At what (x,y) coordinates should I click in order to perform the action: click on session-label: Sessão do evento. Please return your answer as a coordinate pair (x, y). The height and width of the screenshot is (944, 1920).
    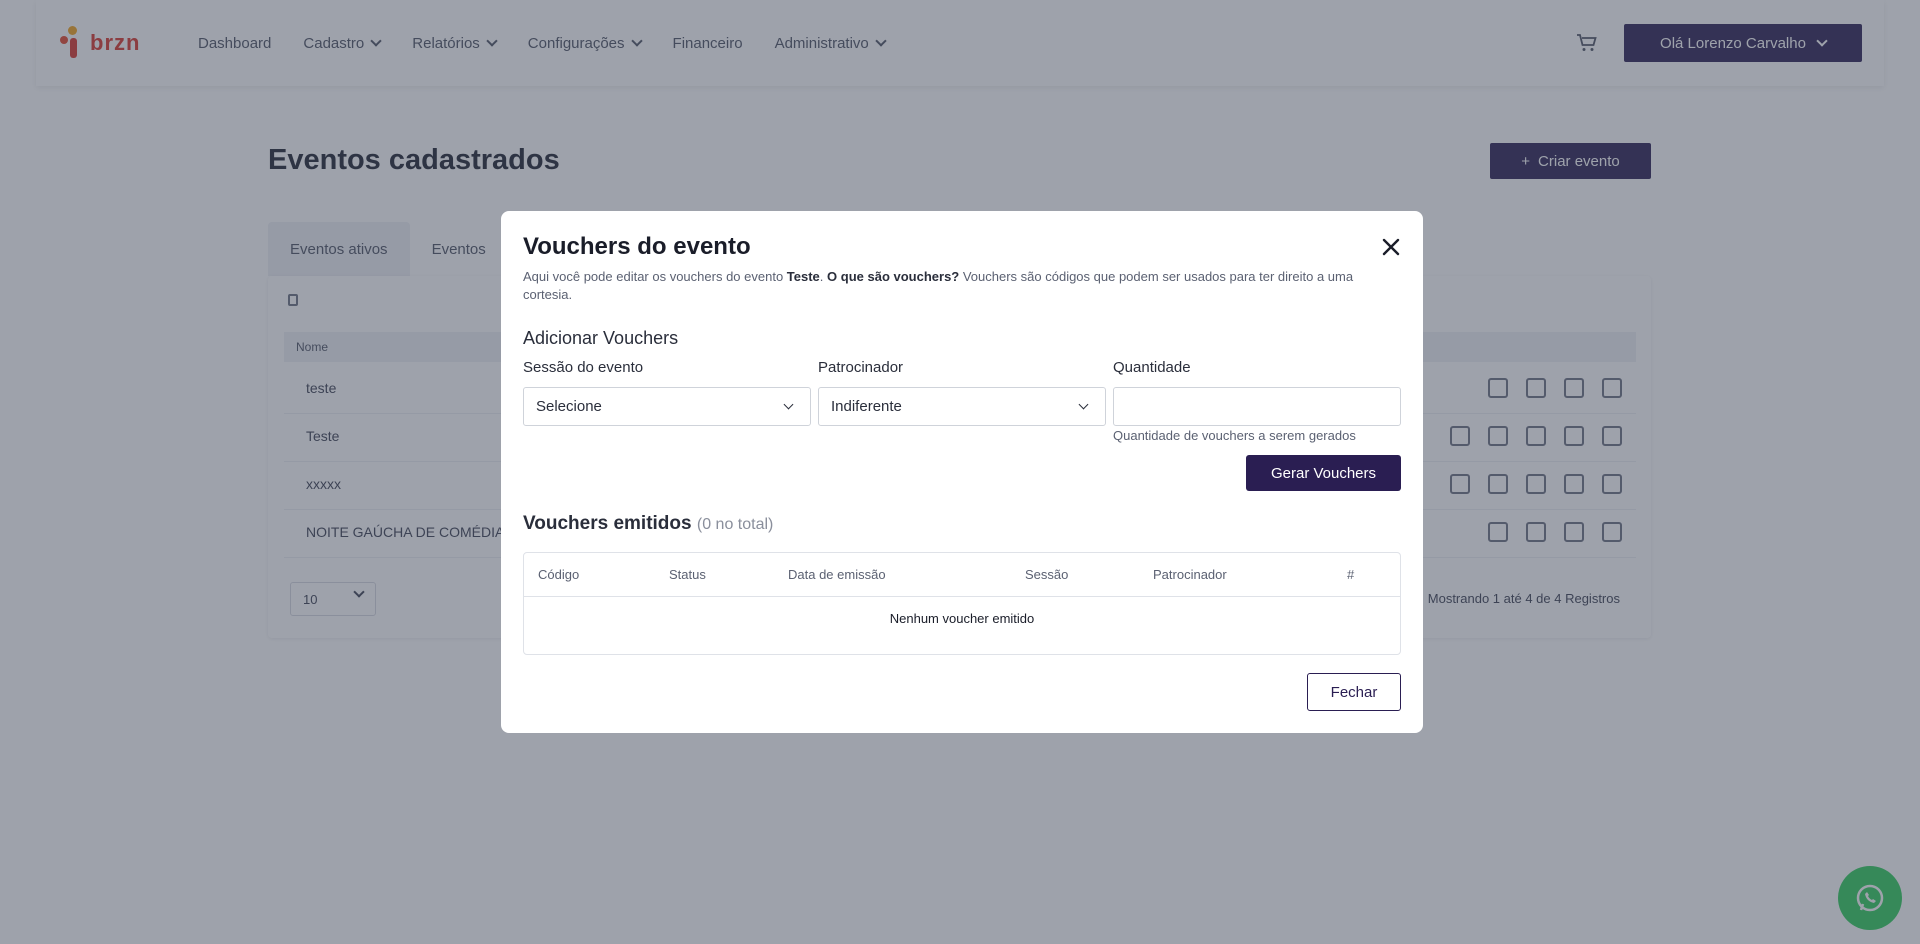
    Looking at the image, I should click on (583, 367).